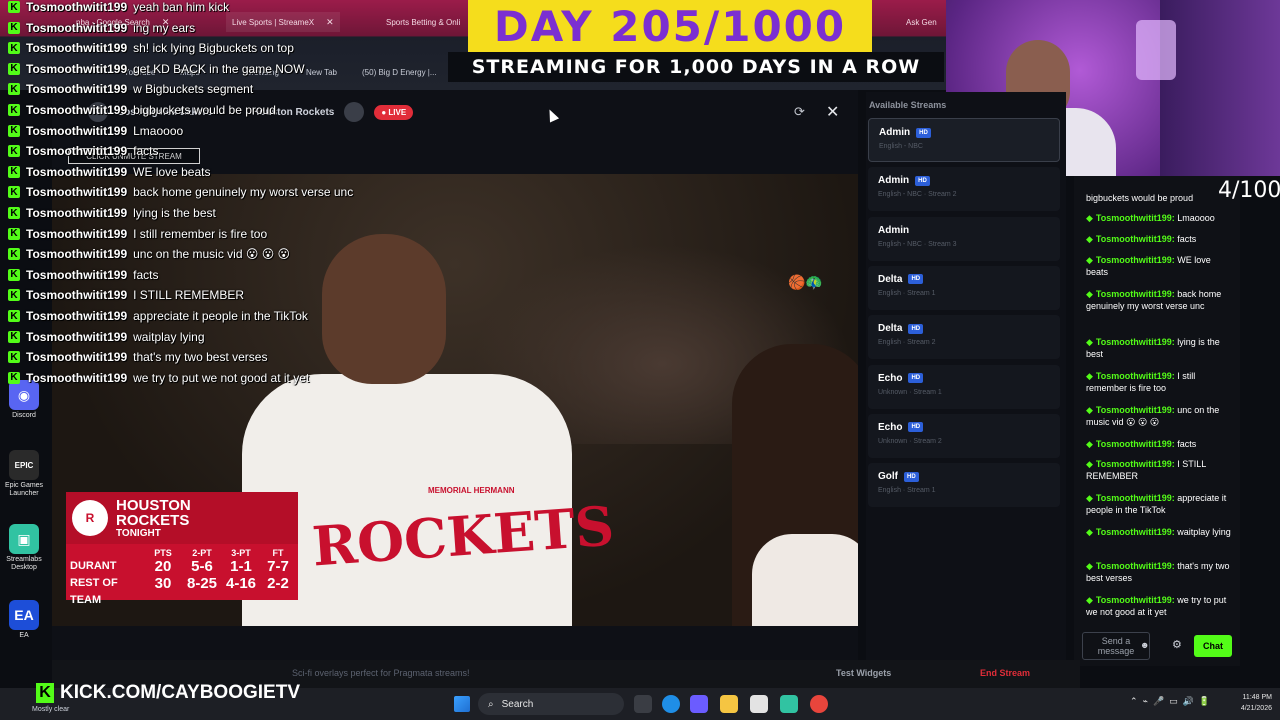  I want to click on emoji-icon: ☻, so click(1144, 645).